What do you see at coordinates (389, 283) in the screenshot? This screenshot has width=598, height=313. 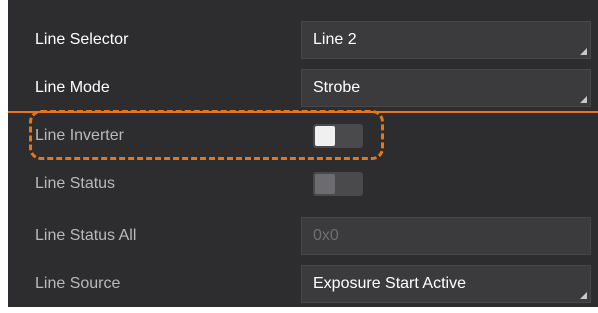 I see `line-source-value: Exposure Start Active` at bounding box center [389, 283].